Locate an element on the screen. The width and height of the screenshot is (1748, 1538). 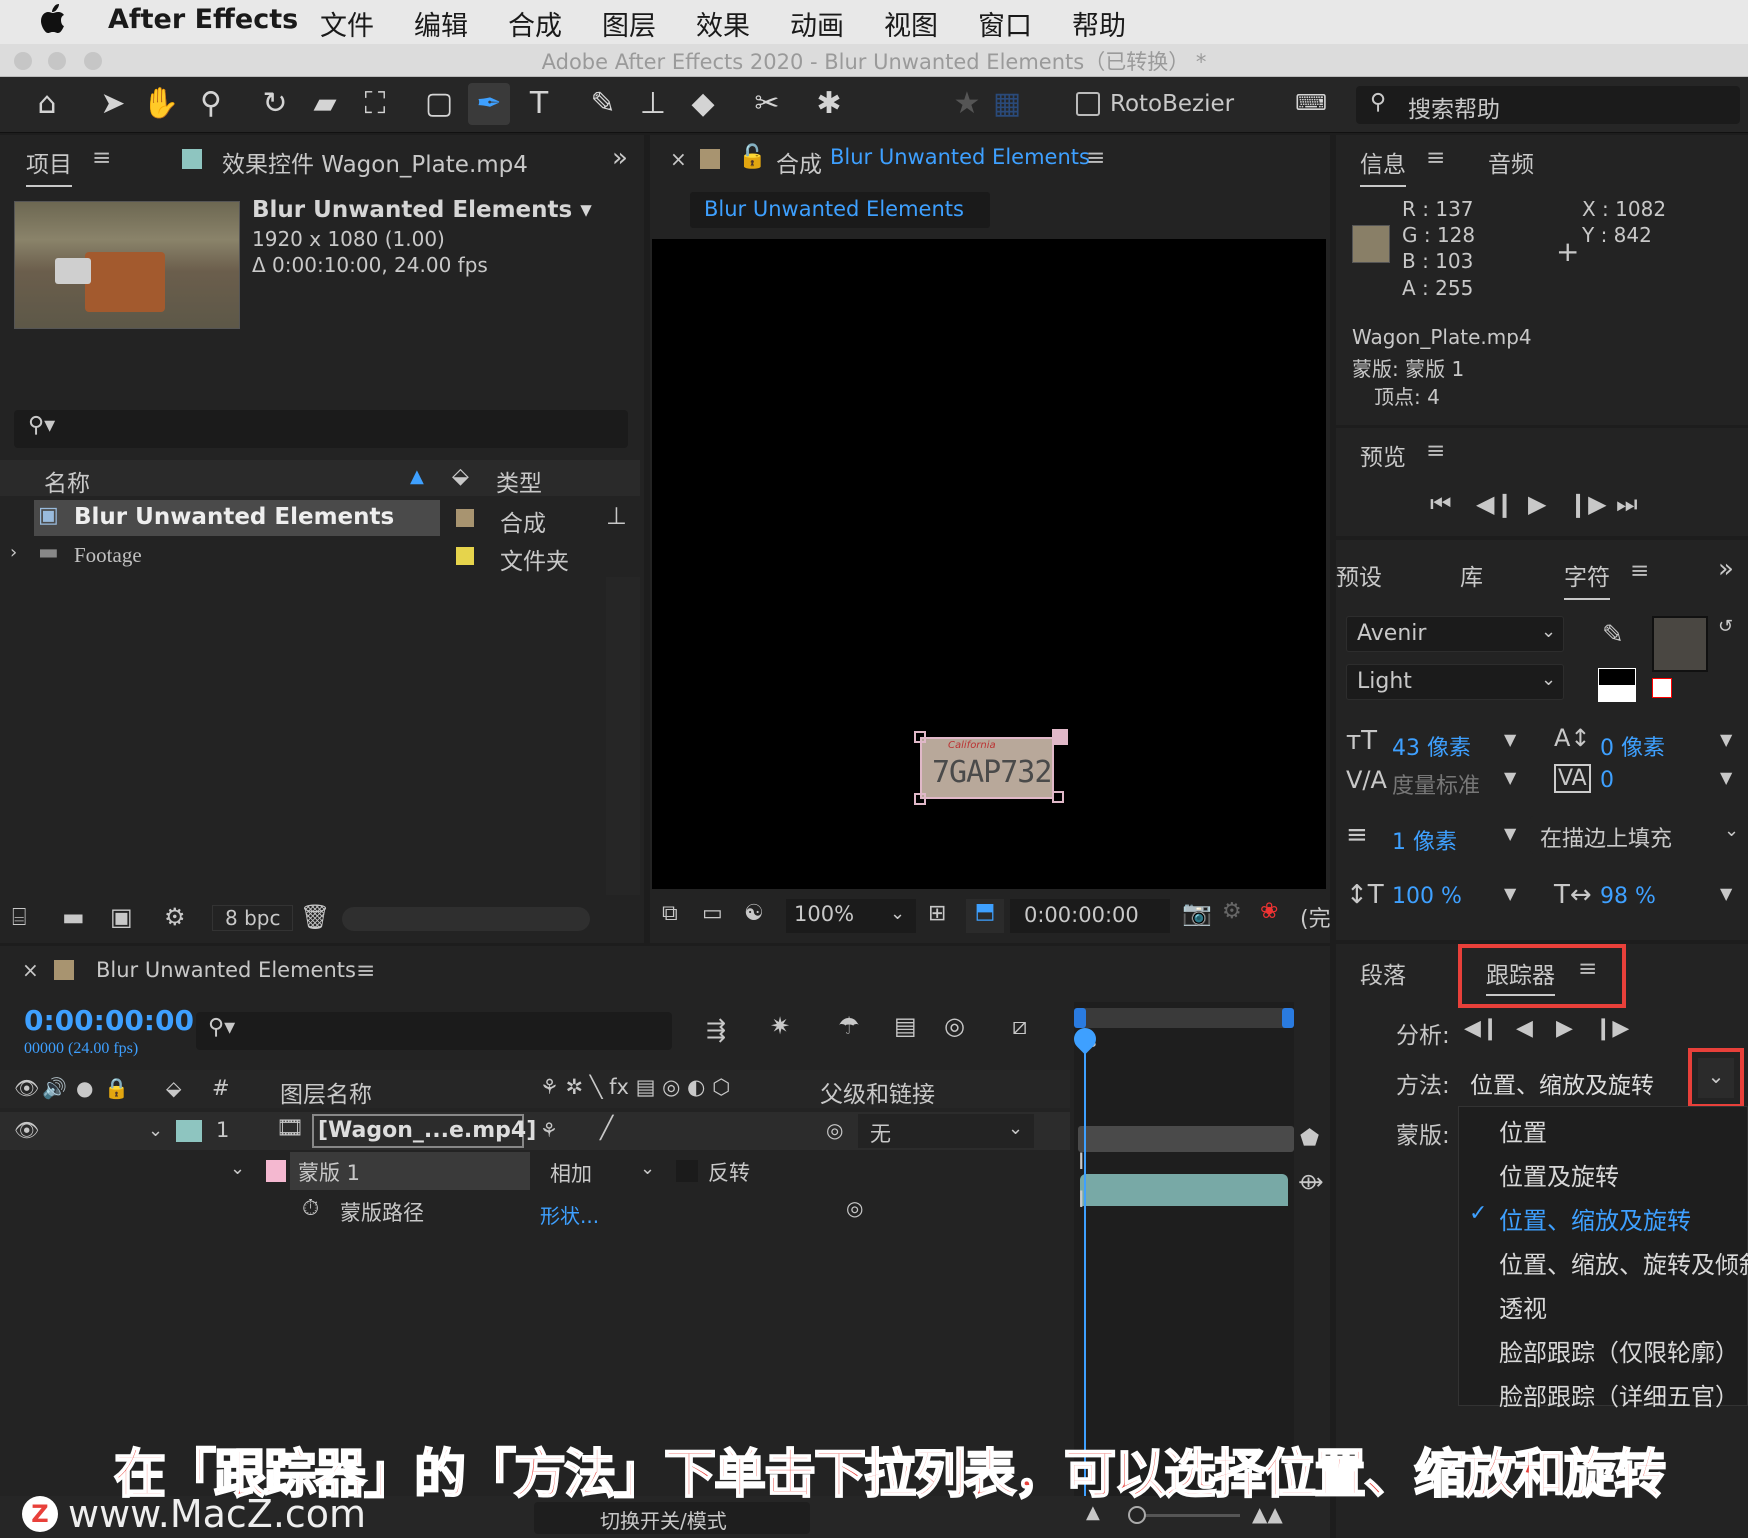
font-family-dropdown: Avenir ⌄ is located at coordinates (1455, 634).